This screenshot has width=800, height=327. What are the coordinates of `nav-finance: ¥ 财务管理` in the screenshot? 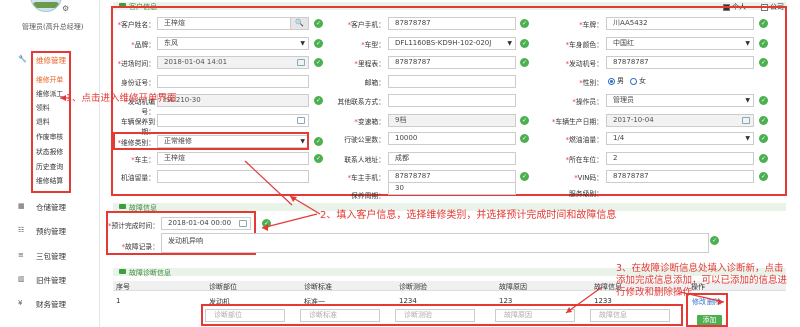 It's located at (50, 305).